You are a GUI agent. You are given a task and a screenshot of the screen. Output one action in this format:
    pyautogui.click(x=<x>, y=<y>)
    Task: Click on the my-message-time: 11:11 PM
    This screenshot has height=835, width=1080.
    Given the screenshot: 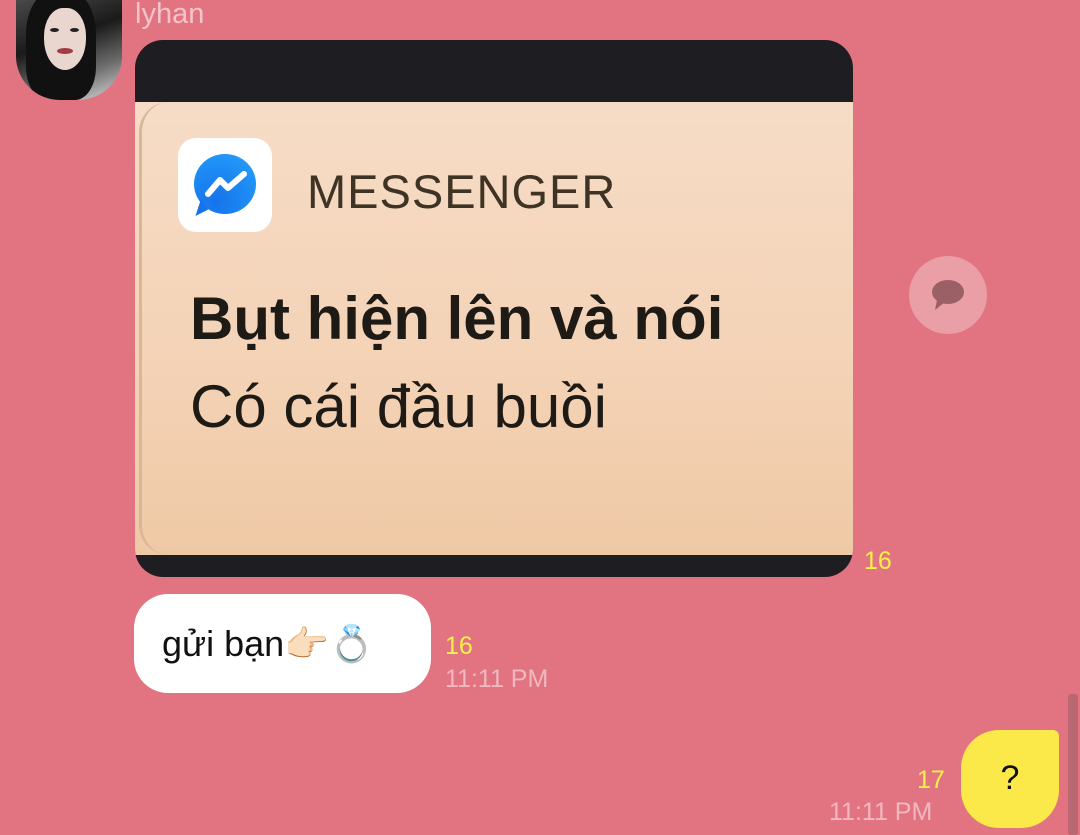 What is the action you would take?
    pyautogui.click(x=881, y=812)
    